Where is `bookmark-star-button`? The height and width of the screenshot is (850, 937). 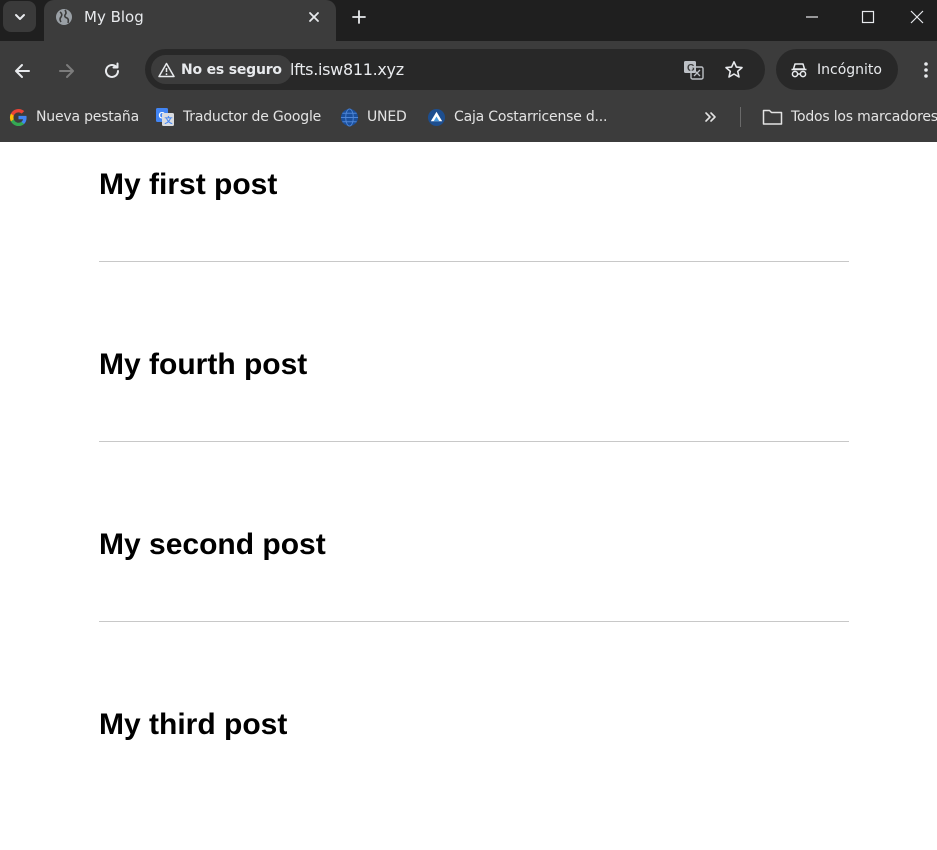 bookmark-star-button is located at coordinates (734, 70).